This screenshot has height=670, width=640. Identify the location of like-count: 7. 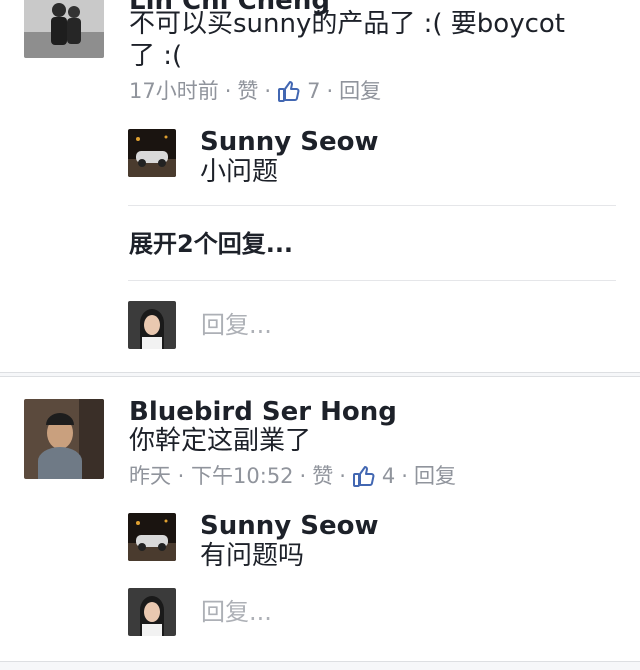
(314, 91).